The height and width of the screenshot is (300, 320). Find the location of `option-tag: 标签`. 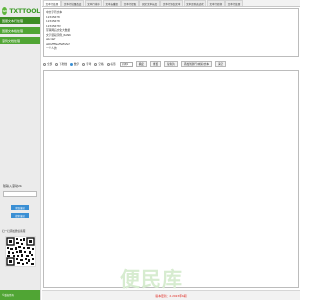

option-tag: 标签 is located at coordinates (111, 64).